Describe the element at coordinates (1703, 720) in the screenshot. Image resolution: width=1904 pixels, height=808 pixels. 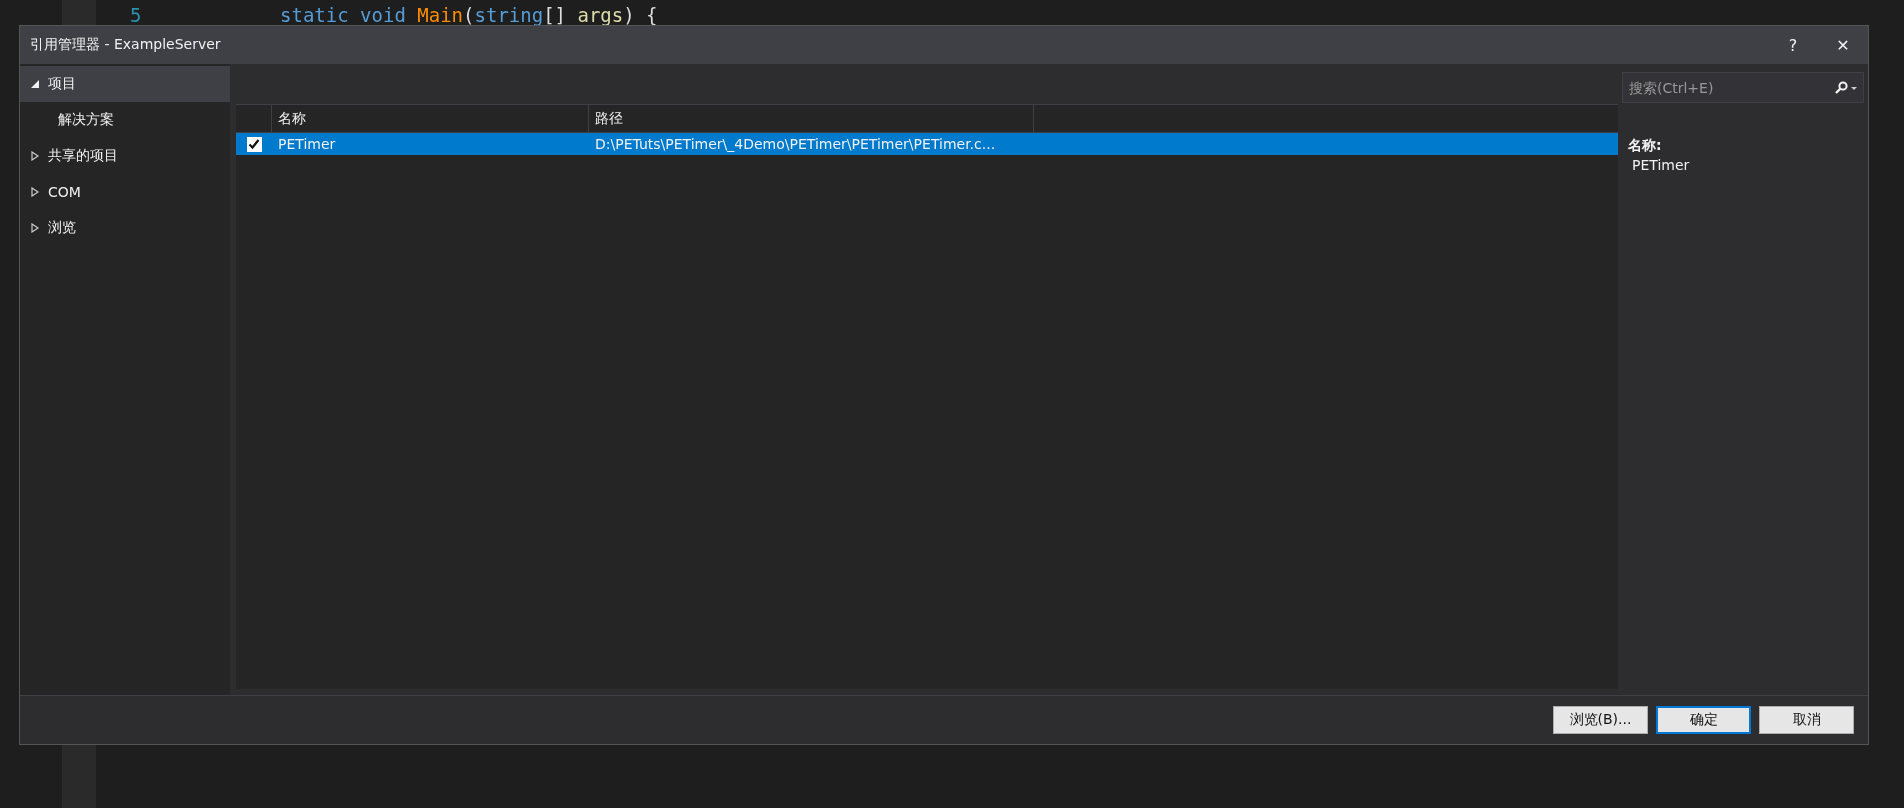
I see `dialog-button: 确定` at that location.